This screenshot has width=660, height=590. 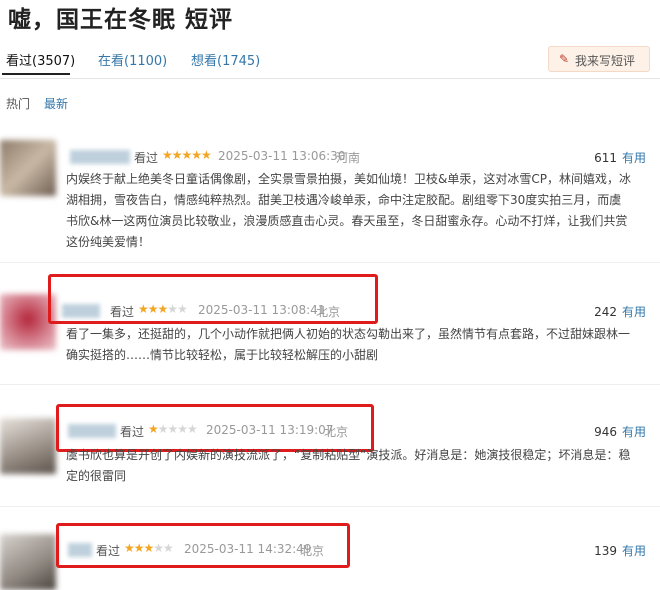 I want to click on sort-hot: 热门, so click(x=18, y=103).